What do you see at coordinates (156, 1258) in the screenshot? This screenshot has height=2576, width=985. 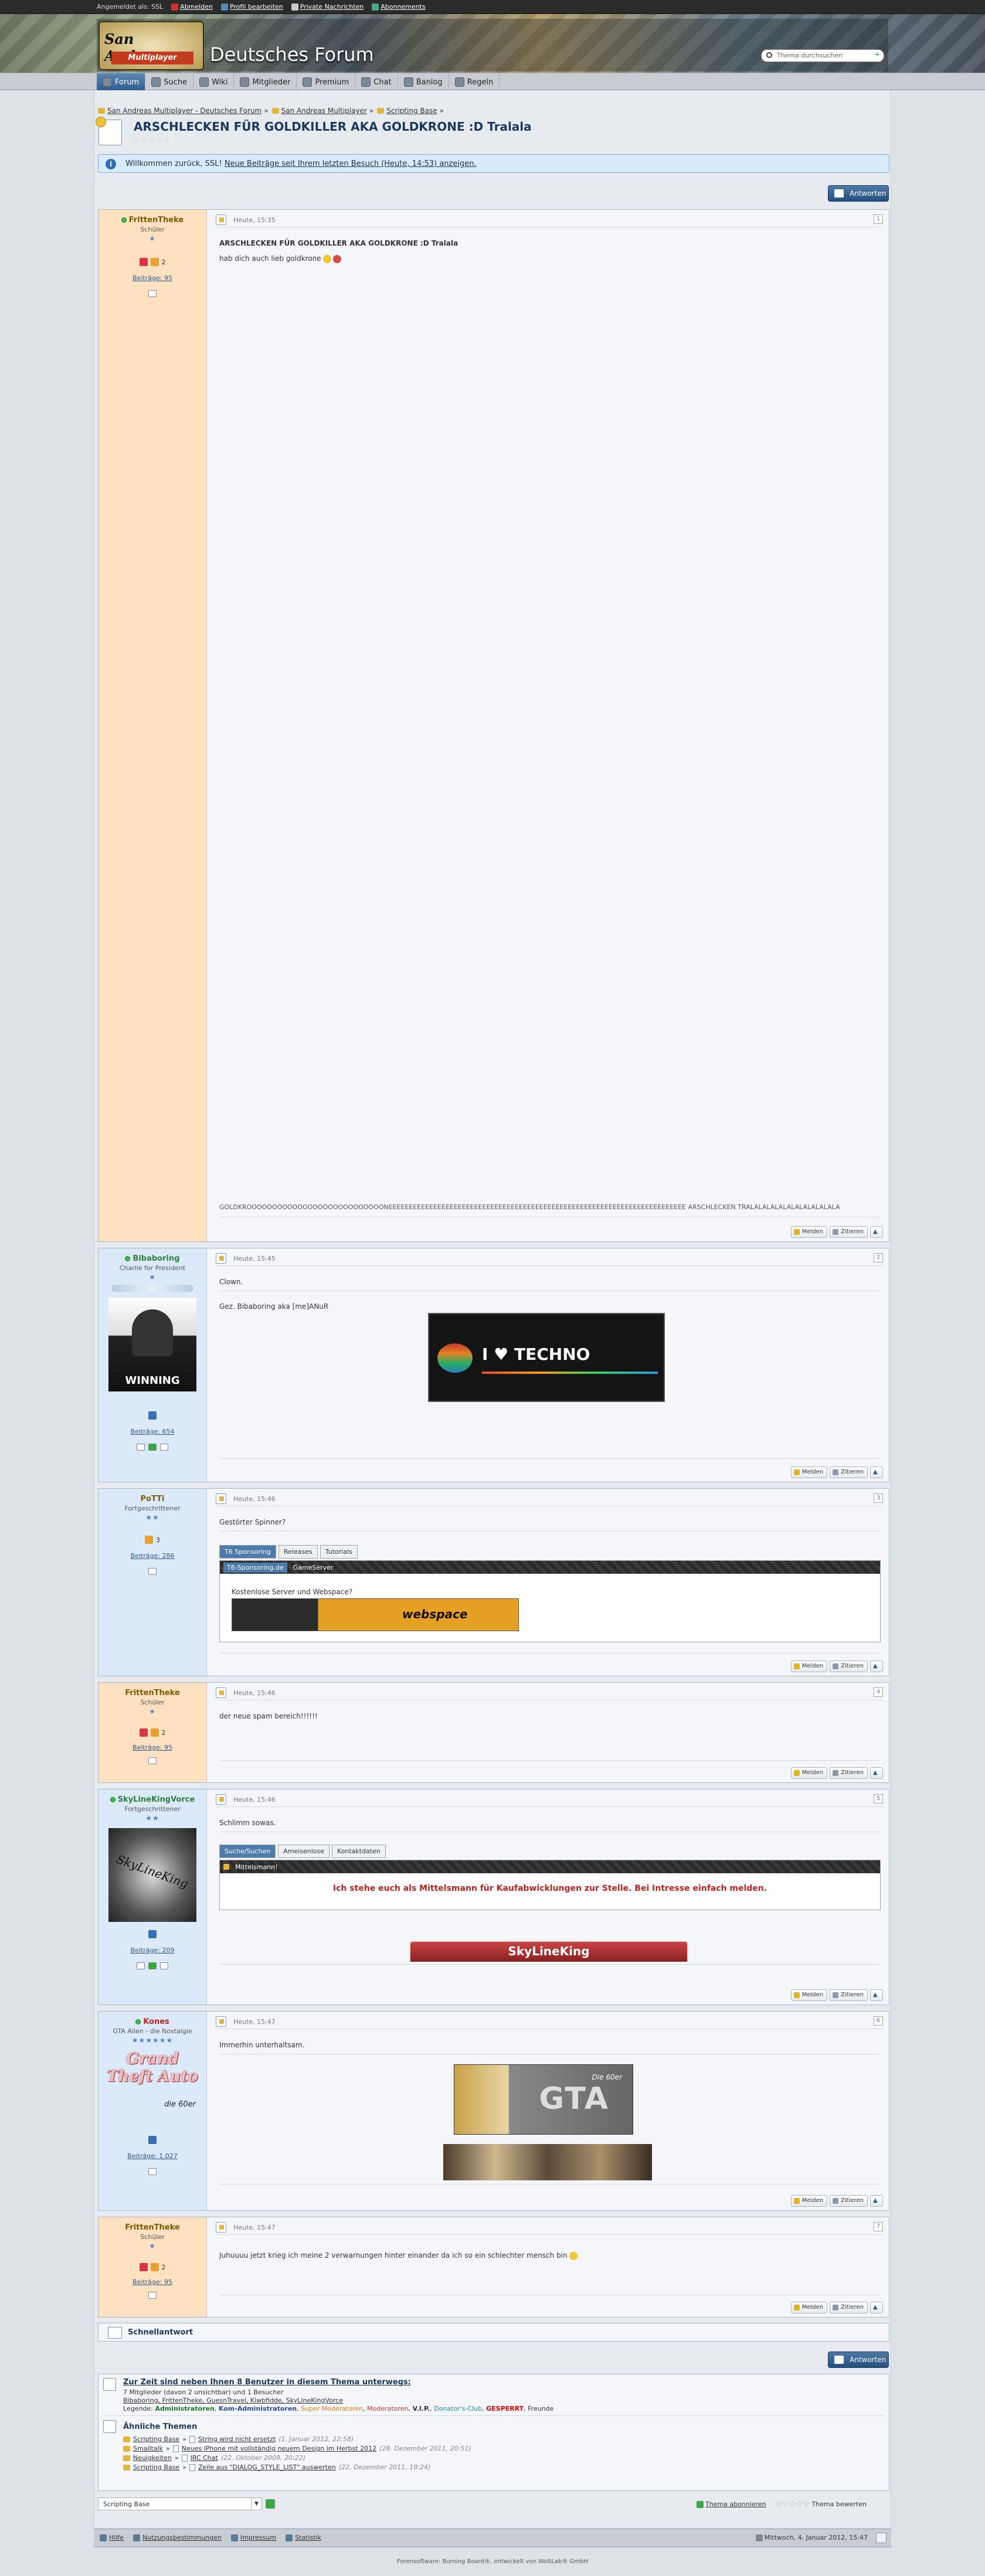 I see `author-name: Bibaboring` at bounding box center [156, 1258].